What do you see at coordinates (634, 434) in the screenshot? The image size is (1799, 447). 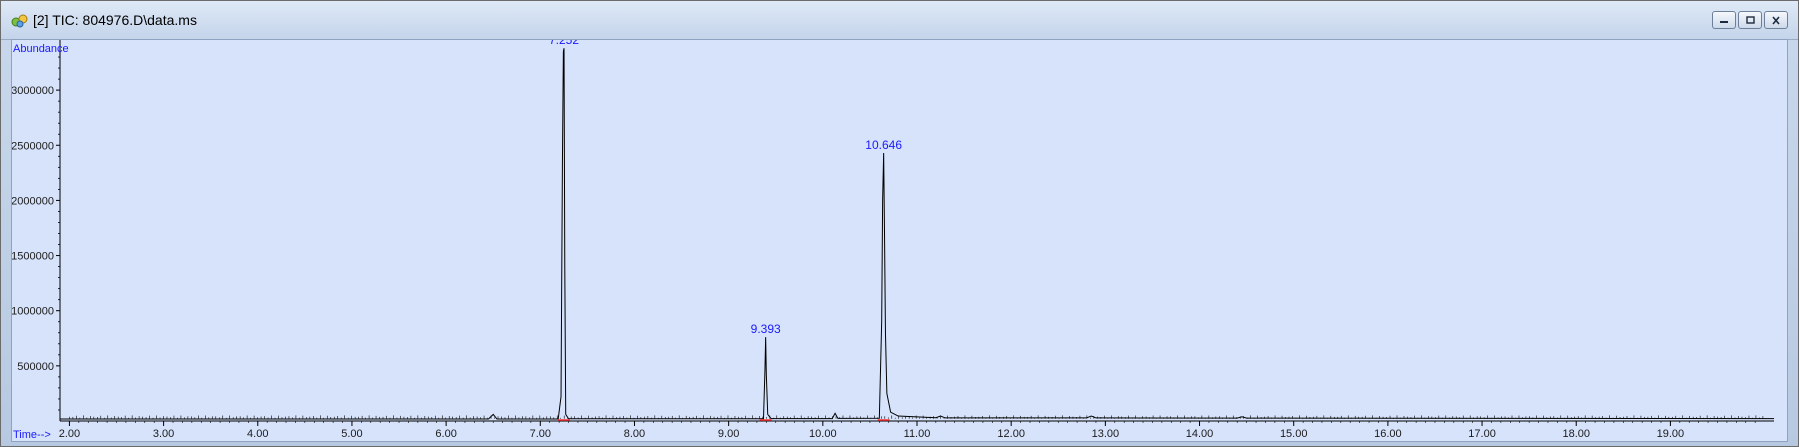 I see `x-tick-label: 8.00` at bounding box center [634, 434].